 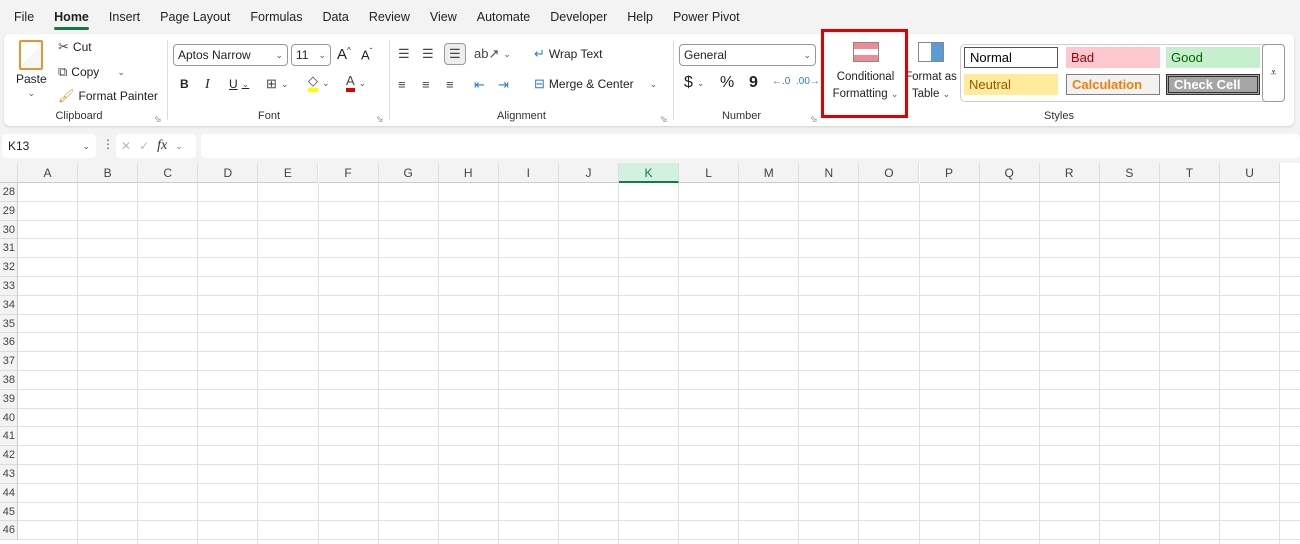 What do you see at coordinates (781, 81) in the screenshot?
I see `increase-decimal-button: ←.0` at bounding box center [781, 81].